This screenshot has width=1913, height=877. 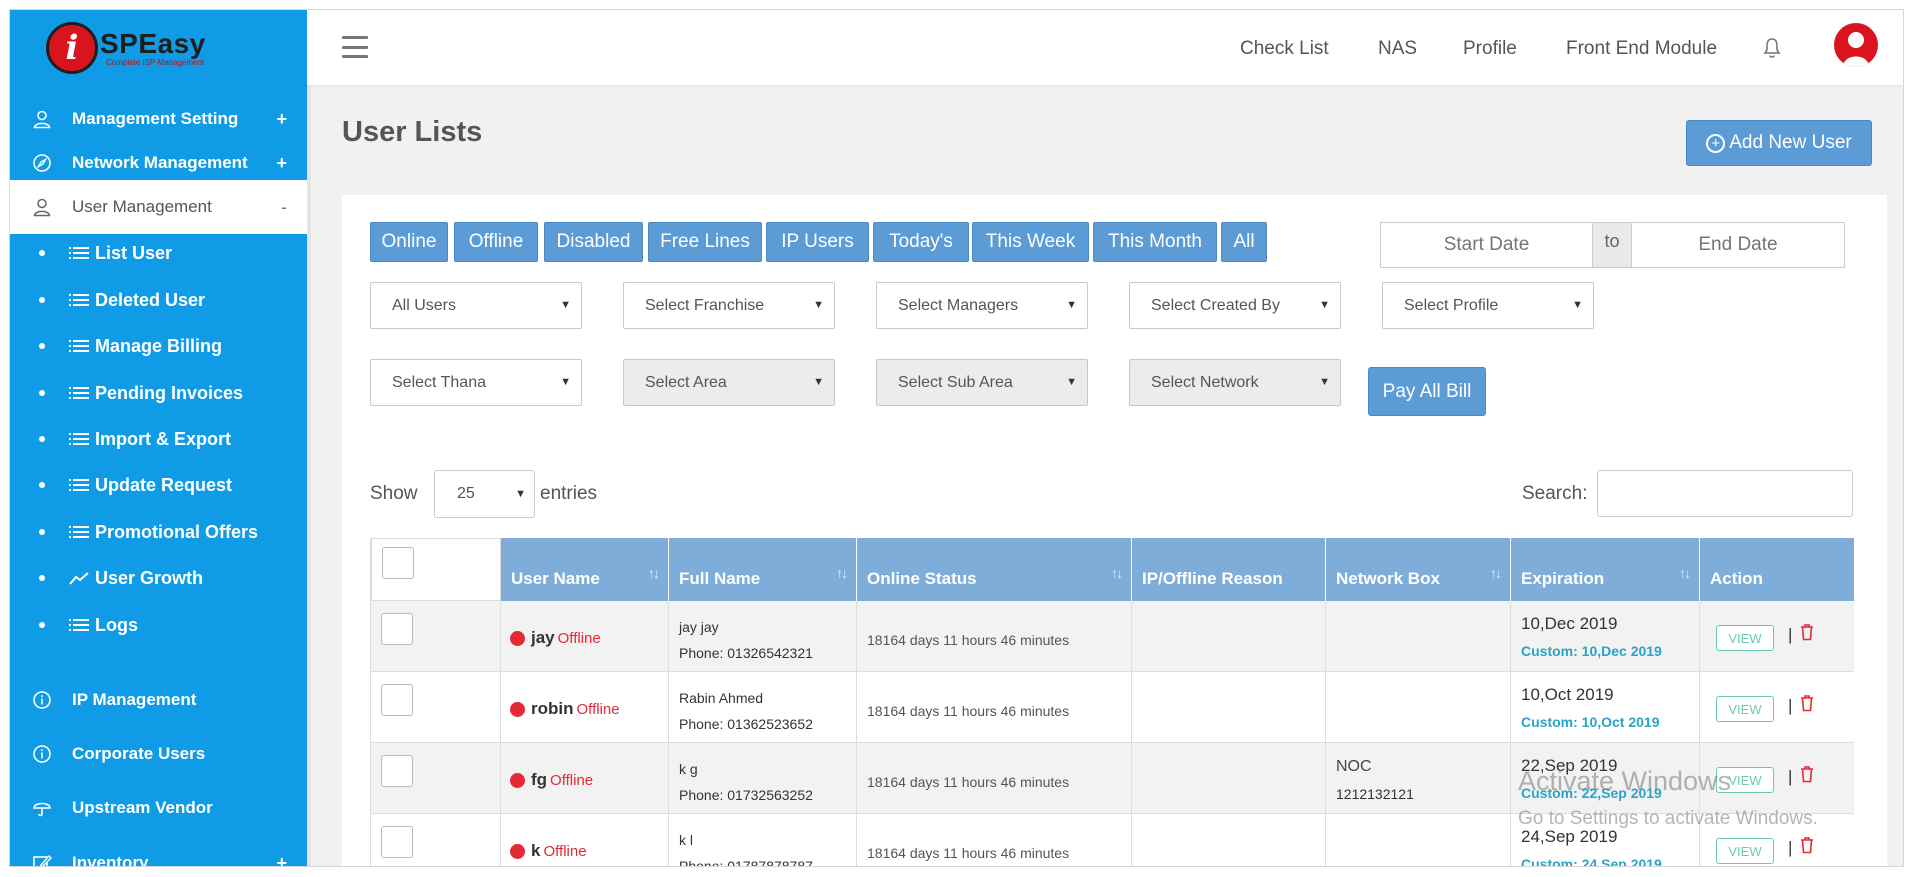 What do you see at coordinates (158, 393) in the screenshot?
I see `submenu-pending-invoices: Pending Invoices` at bounding box center [158, 393].